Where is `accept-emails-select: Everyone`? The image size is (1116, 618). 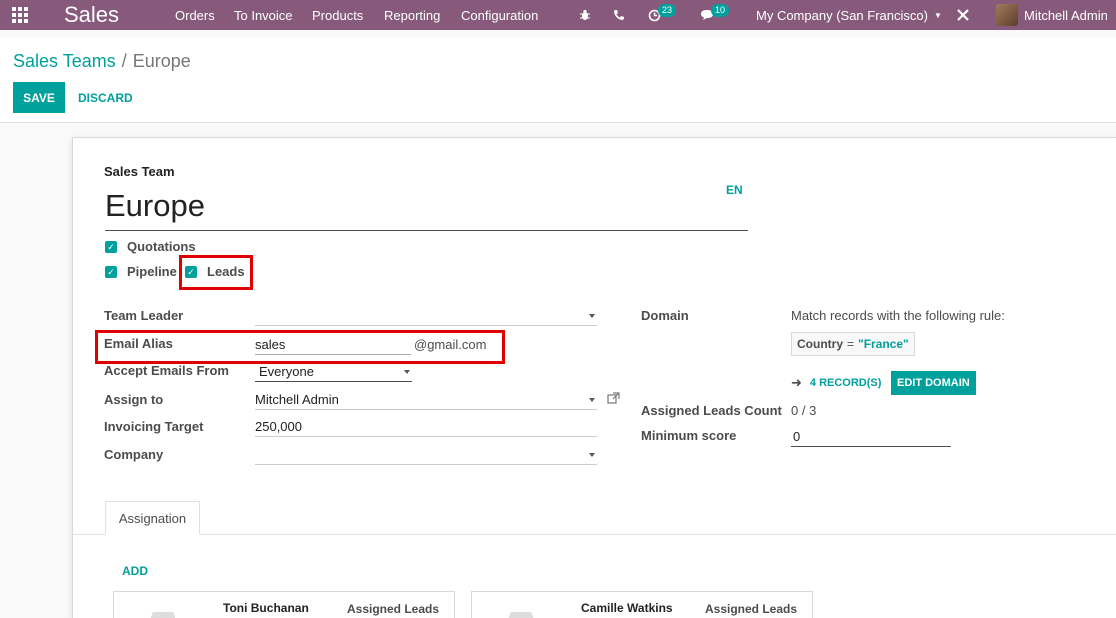 accept-emails-select: Everyone is located at coordinates (333, 371).